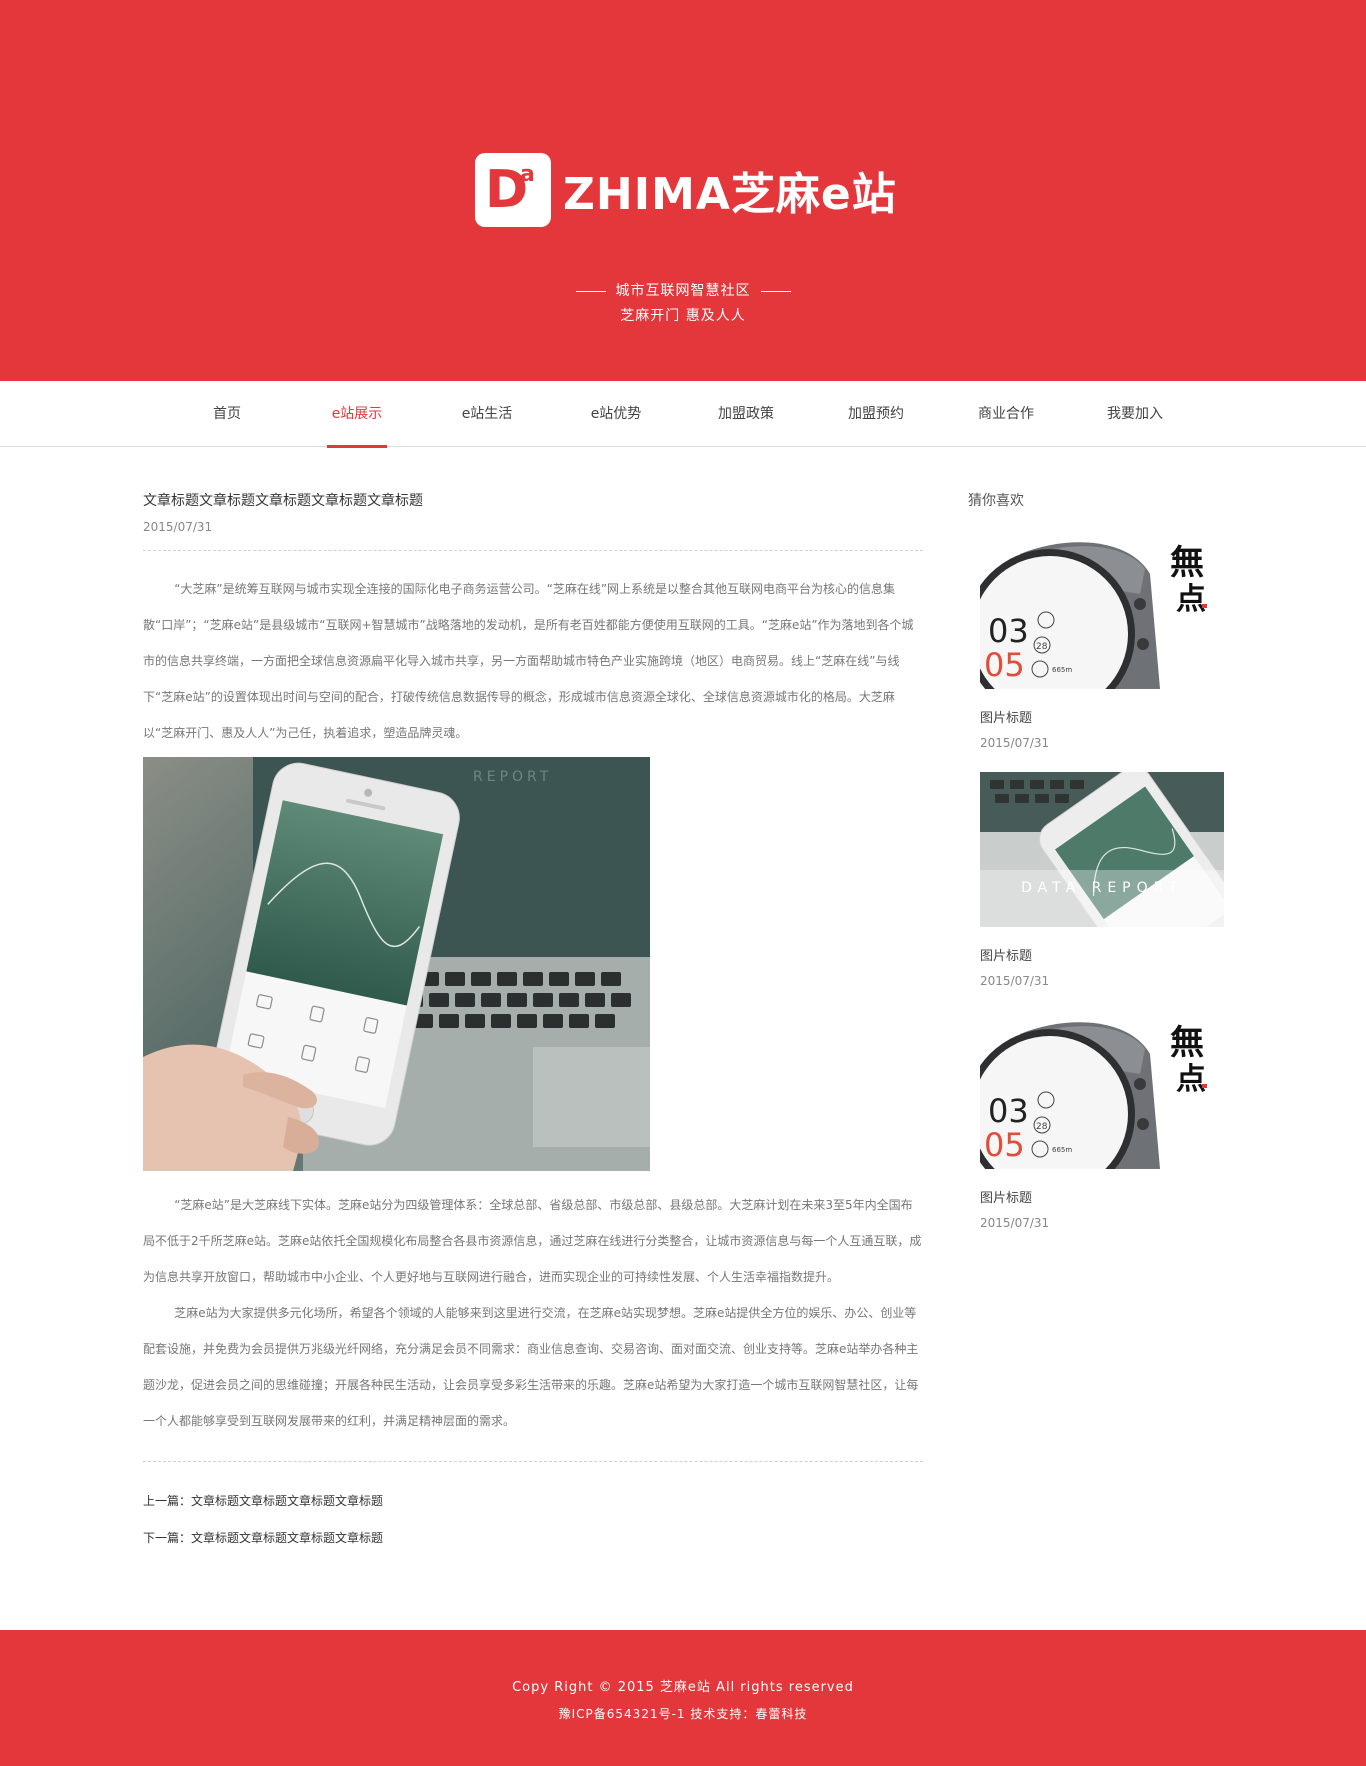  What do you see at coordinates (357, 414) in the screenshot?
I see `nav-item-showcase: e站展示` at bounding box center [357, 414].